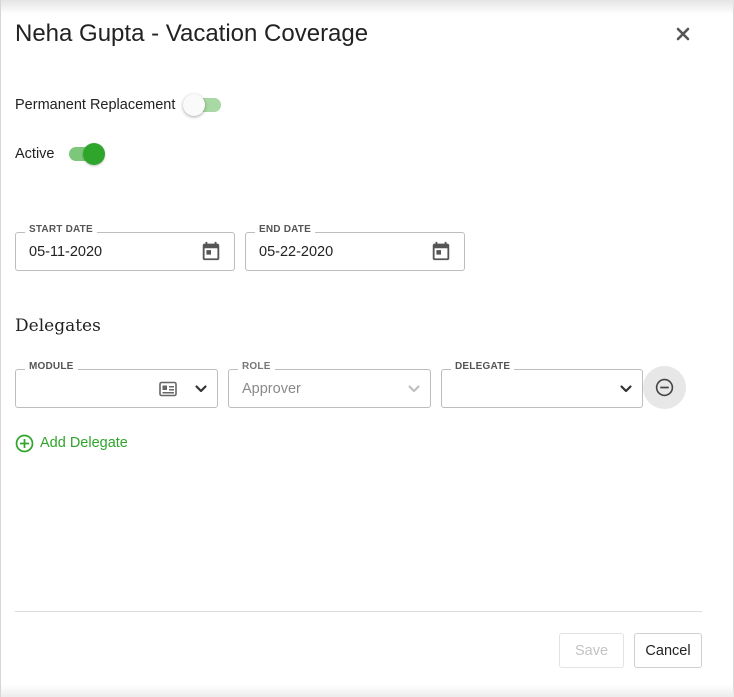 The width and height of the screenshot is (734, 697). What do you see at coordinates (116, 384) in the screenshot?
I see `module-select: MODULE` at bounding box center [116, 384].